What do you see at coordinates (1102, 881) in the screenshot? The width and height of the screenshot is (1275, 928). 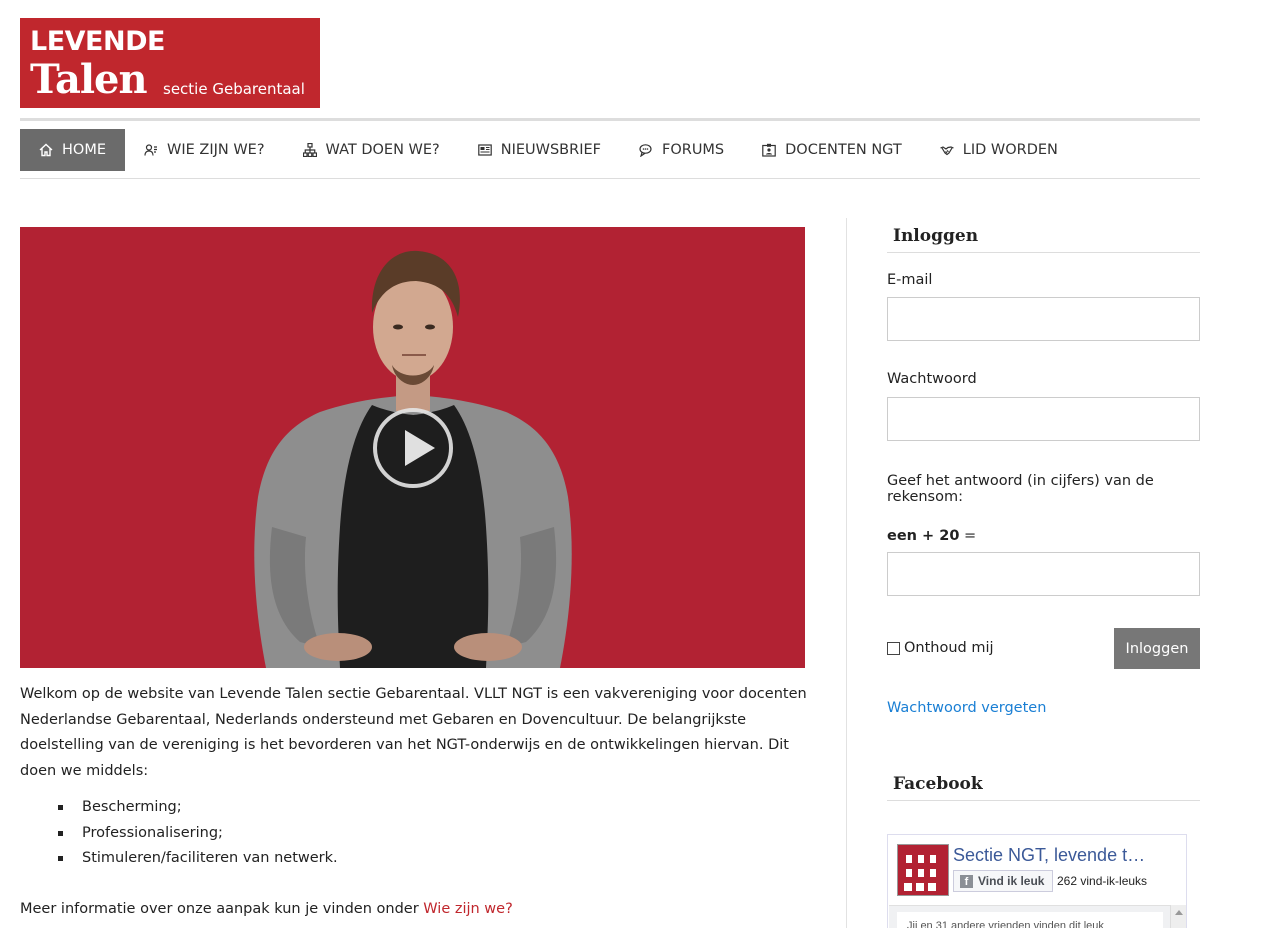 I see `facebook-like-count: 262 vind-ik-leuks` at bounding box center [1102, 881].